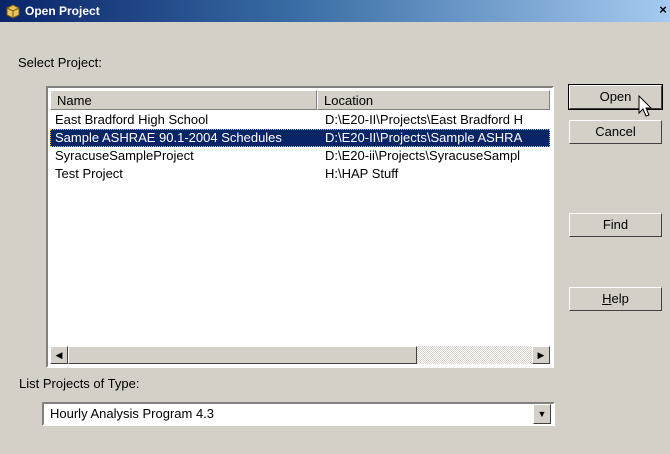 This screenshot has height=454, width=670. I want to click on project-location: D:\E20-II\Projects\Sample ASHRA, so click(424, 137).